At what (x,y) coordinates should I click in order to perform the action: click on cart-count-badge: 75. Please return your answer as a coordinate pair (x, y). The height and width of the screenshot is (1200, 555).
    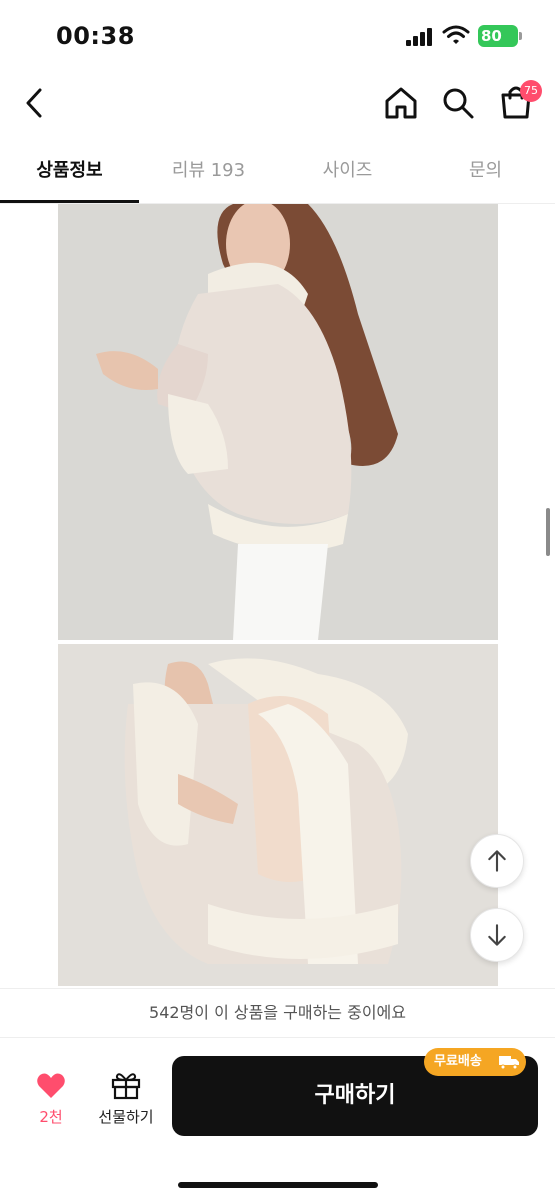
    Looking at the image, I should click on (531, 91).